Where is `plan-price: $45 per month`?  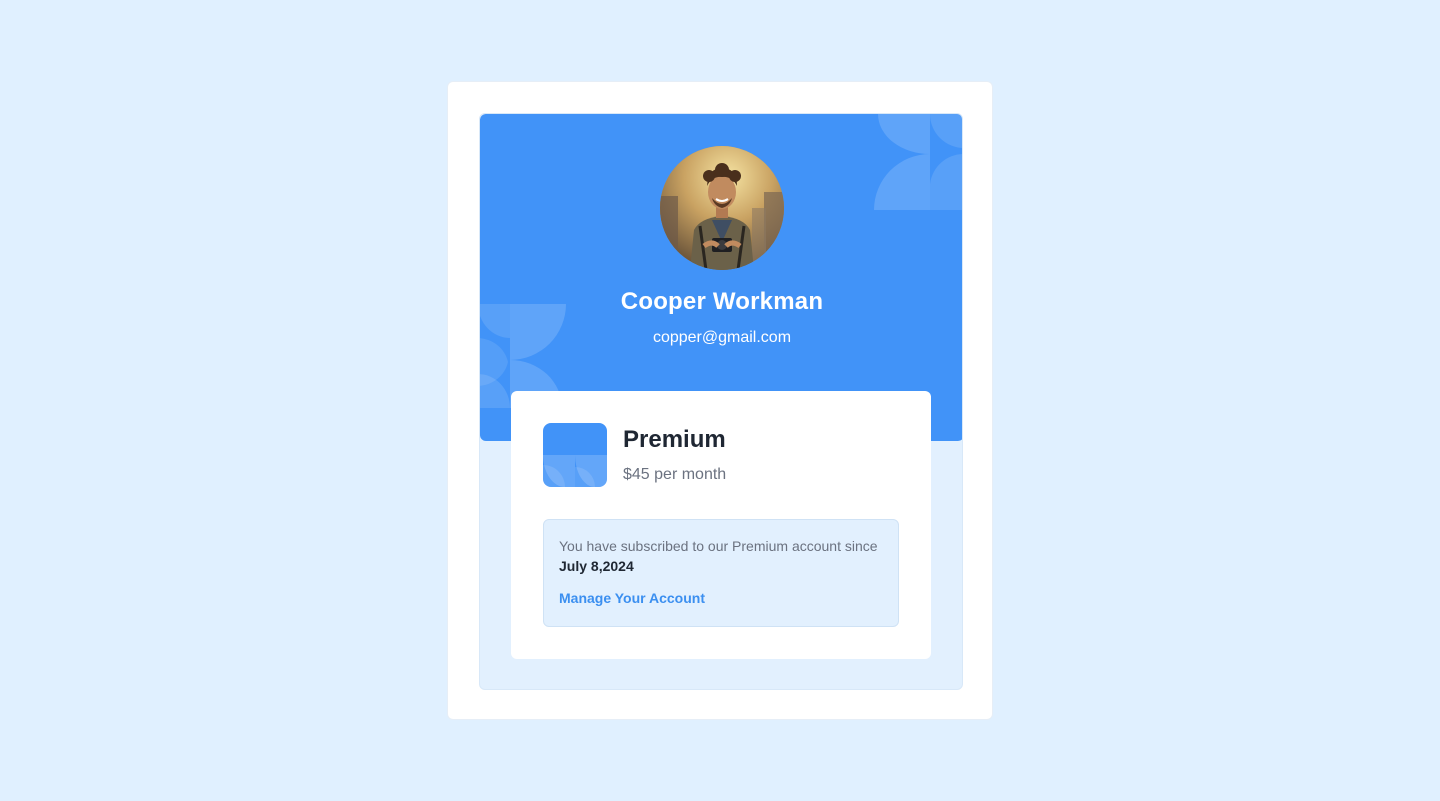 plan-price: $45 per month is located at coordinates (675, 474).